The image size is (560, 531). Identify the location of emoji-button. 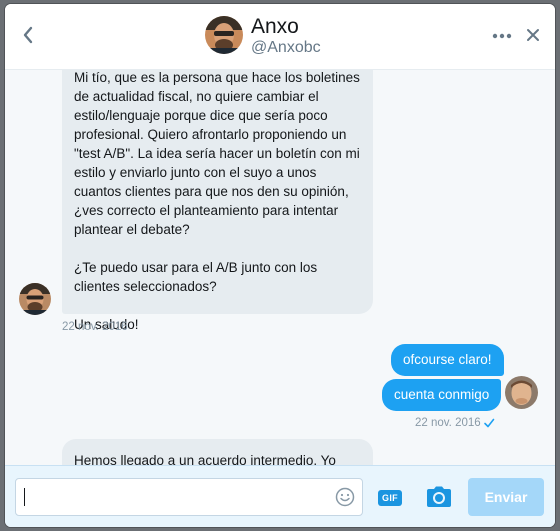
(345, 497).